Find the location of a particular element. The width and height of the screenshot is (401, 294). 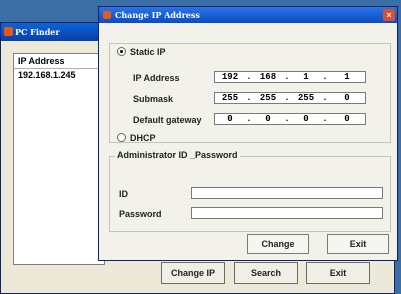

radio-unselected-icon is located at coordinates (121, 137).